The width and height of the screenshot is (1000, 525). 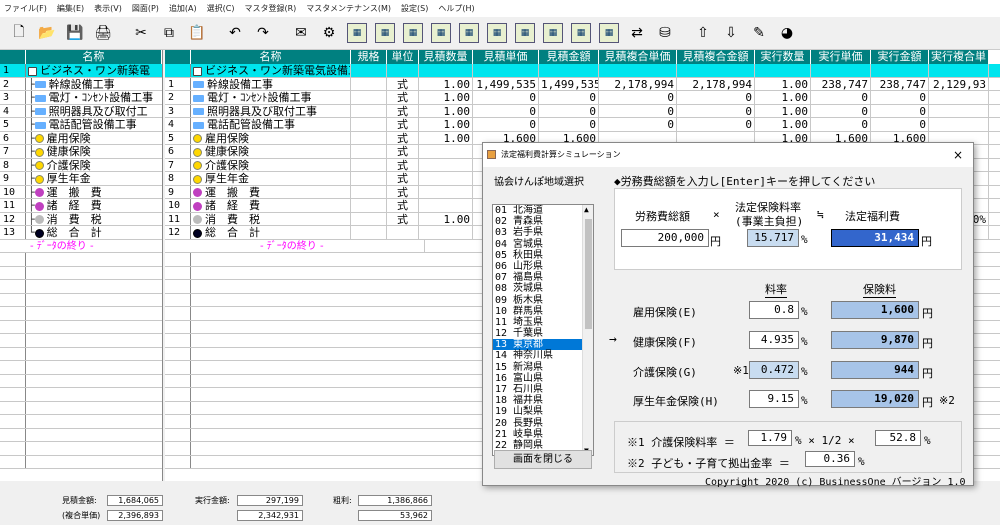 What do you see at coordinates (543, 400) in the screenshot?
I see `prefecture-item: 18 福井県` at bounding box center [543, 400].